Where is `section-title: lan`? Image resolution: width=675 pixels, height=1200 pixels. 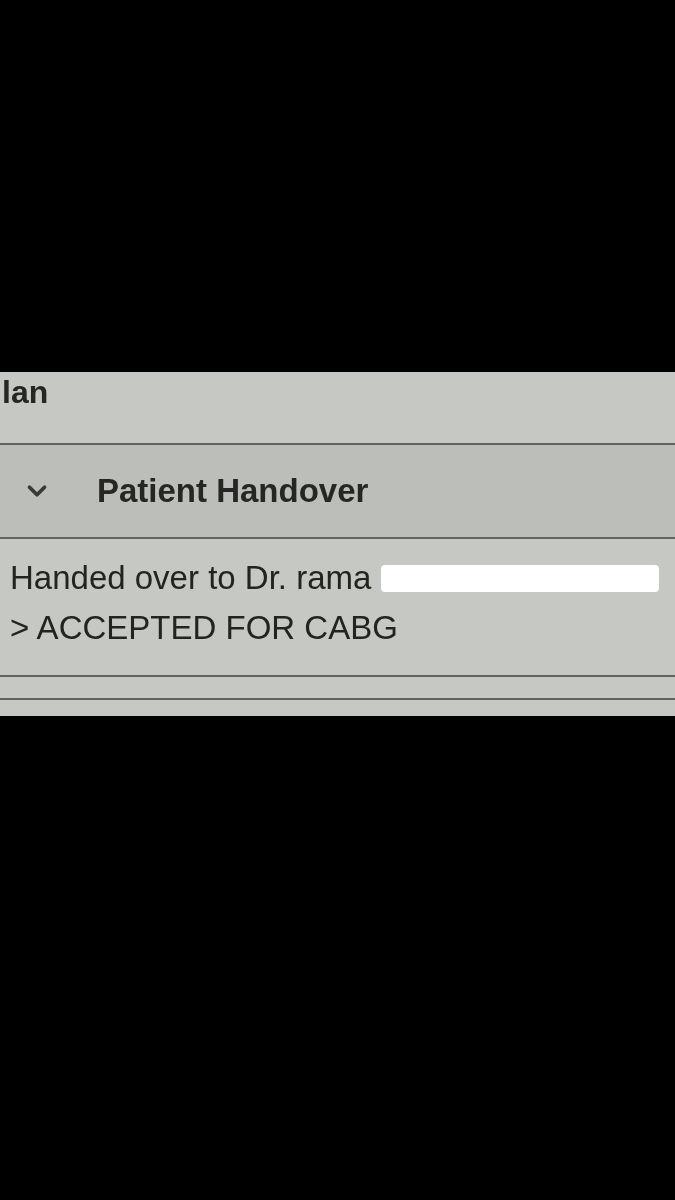 section-title: lan is located at coordinates (25, 392).